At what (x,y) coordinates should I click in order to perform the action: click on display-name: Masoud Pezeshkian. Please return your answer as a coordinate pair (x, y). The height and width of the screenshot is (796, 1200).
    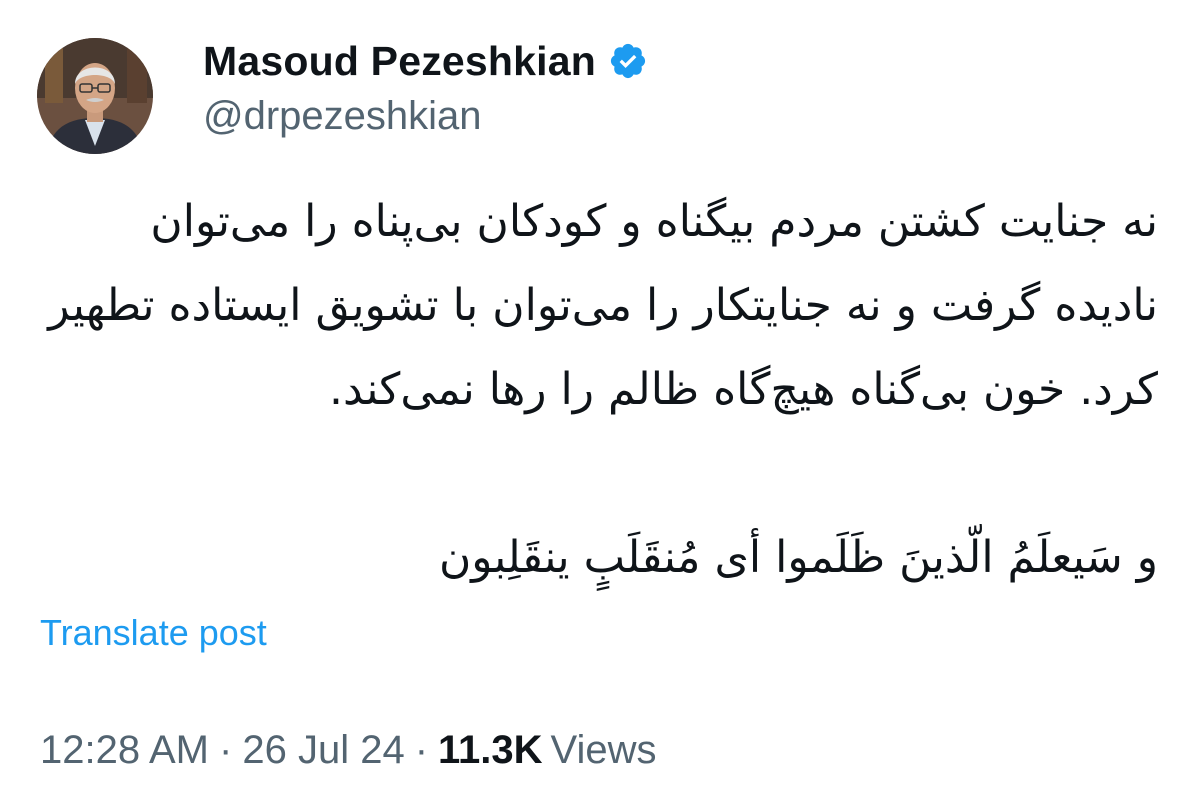
    Looking at the image, I should click on (399, 61).